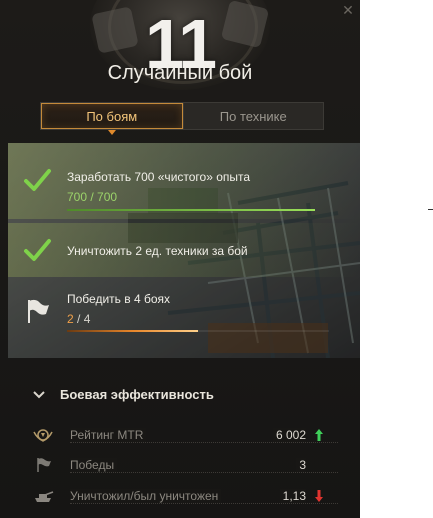 Image resolution: width=433 pixels, height=518 pixels. I want to click on tab-active-arrow-icon, so click(111, 132).